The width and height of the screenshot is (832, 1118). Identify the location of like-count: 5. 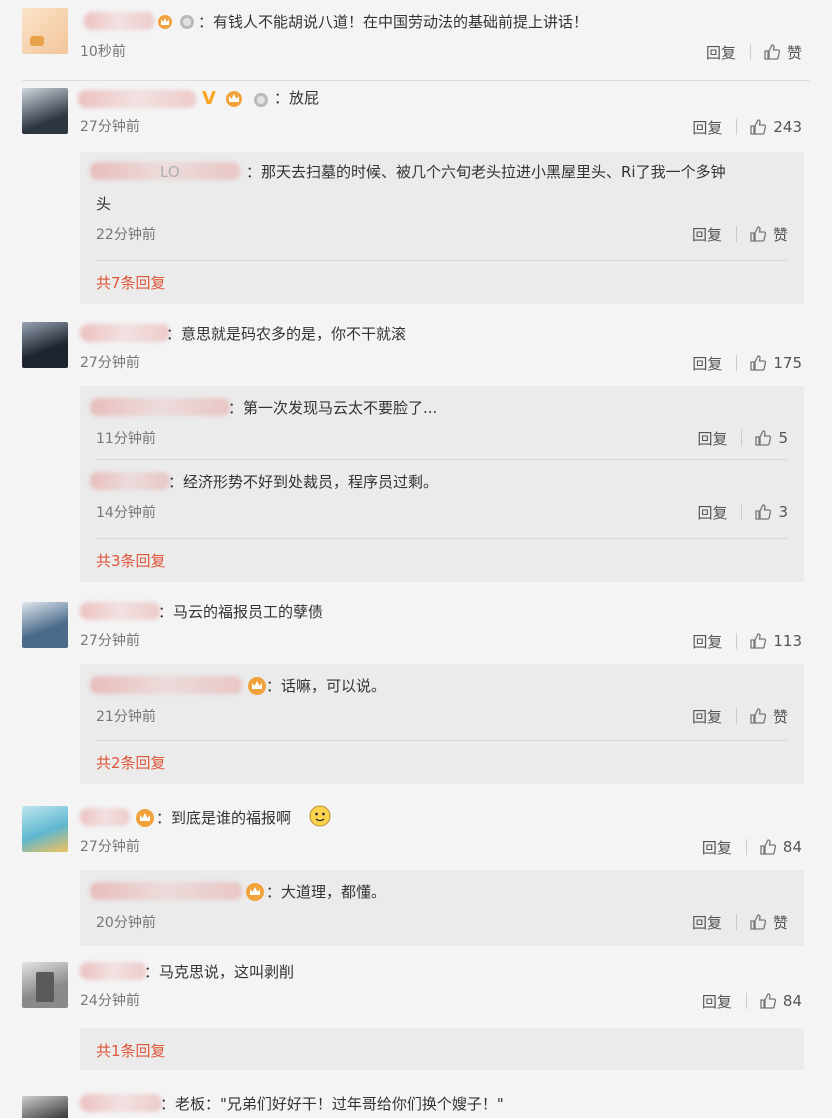
(783, 438).